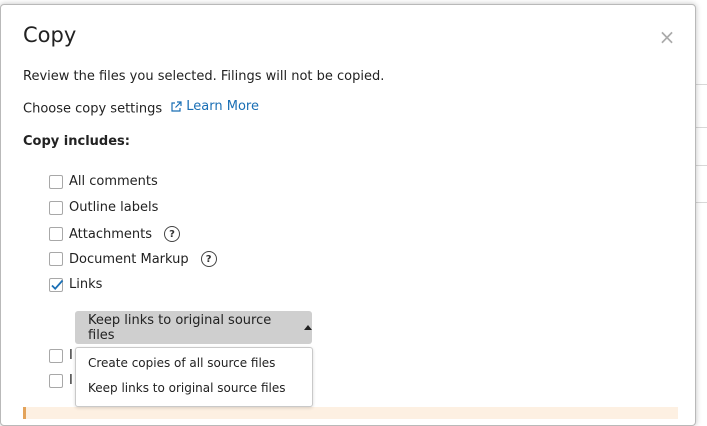  What do you see at coordinates (180, 327) in the screenshot?
I see `select-value: Keep links to original source files` at bounding box center [180, 327].